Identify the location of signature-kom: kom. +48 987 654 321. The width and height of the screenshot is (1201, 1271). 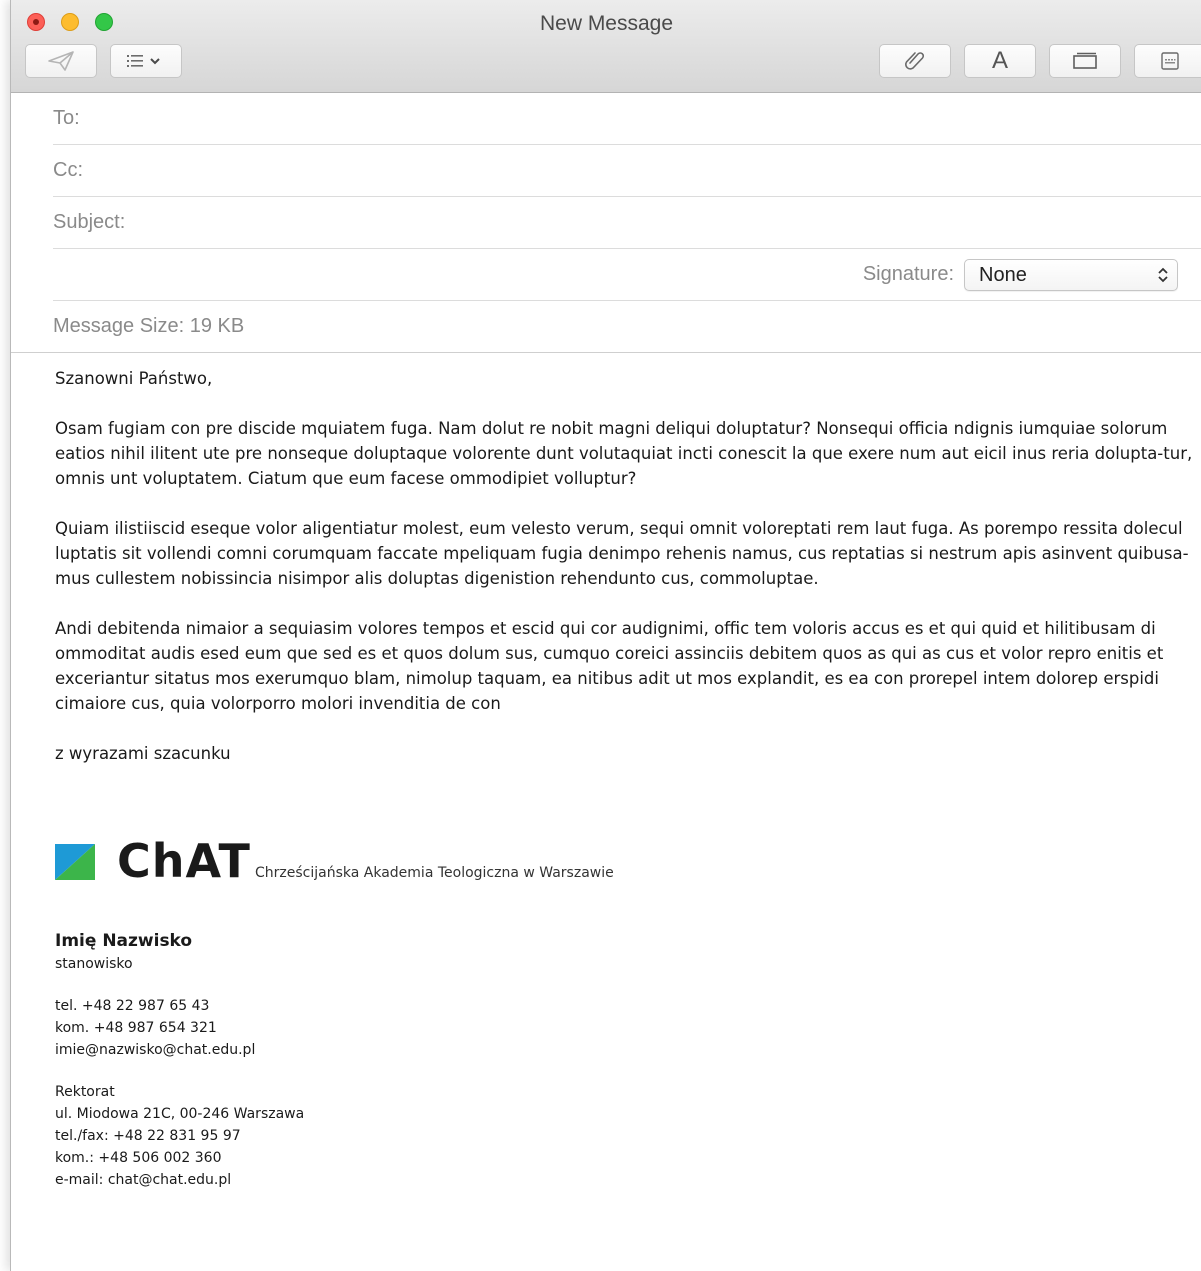
(136, 1028).